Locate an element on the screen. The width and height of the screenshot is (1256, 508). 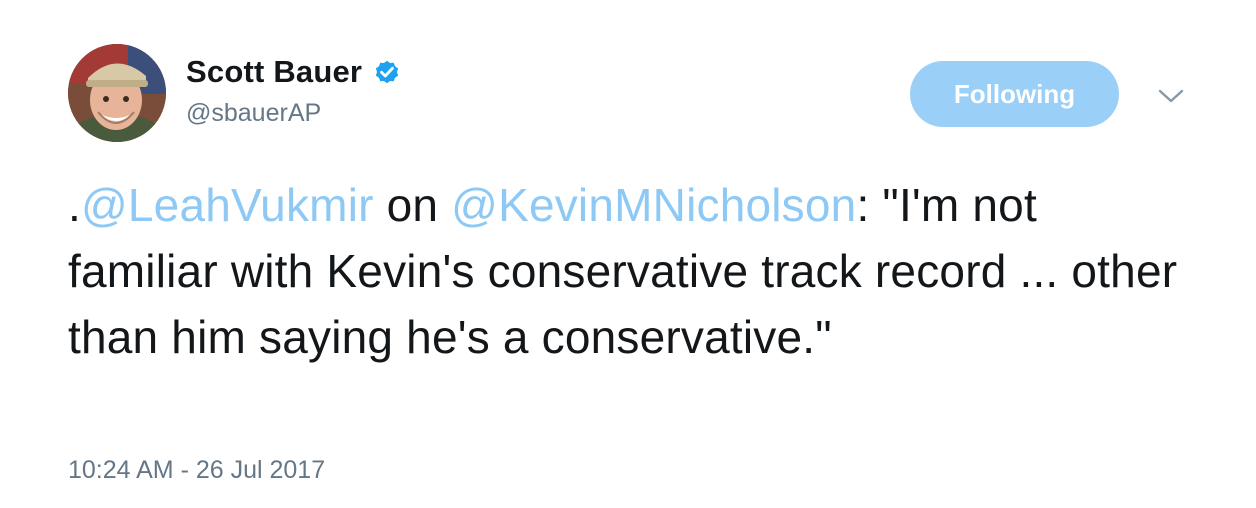
mention-leah-vukmir: @LeahVukmir is located at coordinates (227, 205).